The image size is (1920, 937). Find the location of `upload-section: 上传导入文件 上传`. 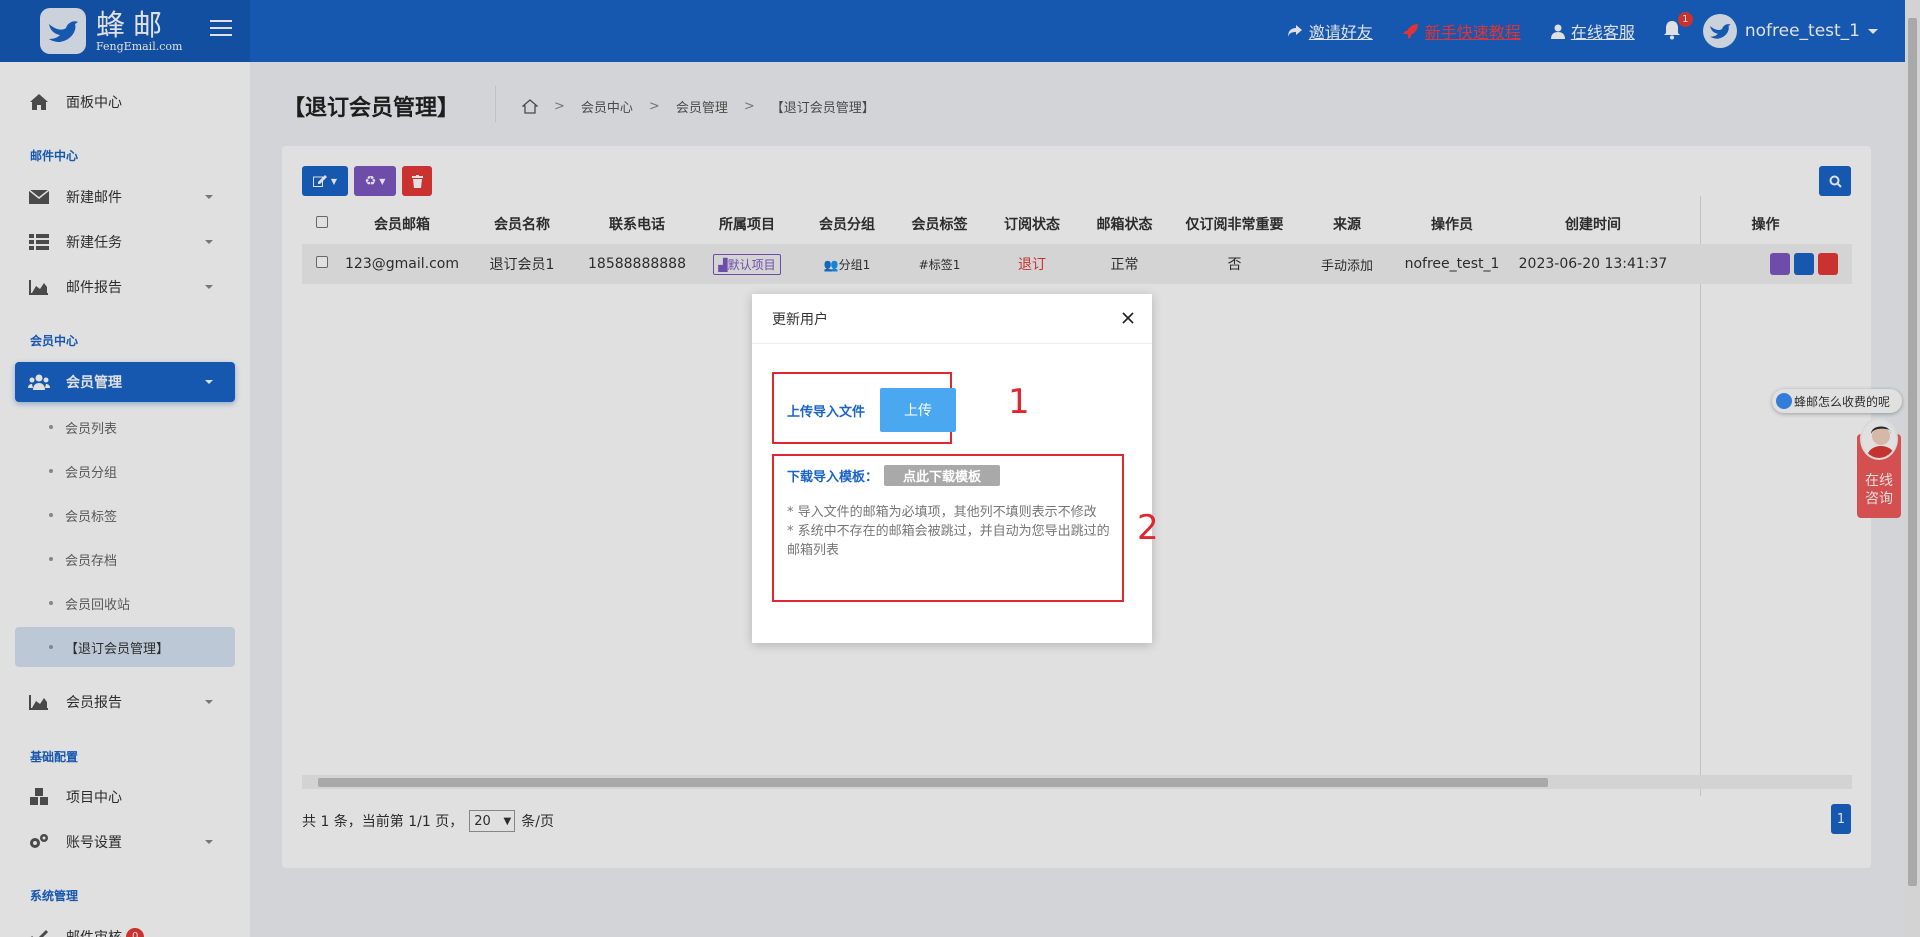

upload-section: 上传导入文件 上传 is located at coordinates (864, 408).